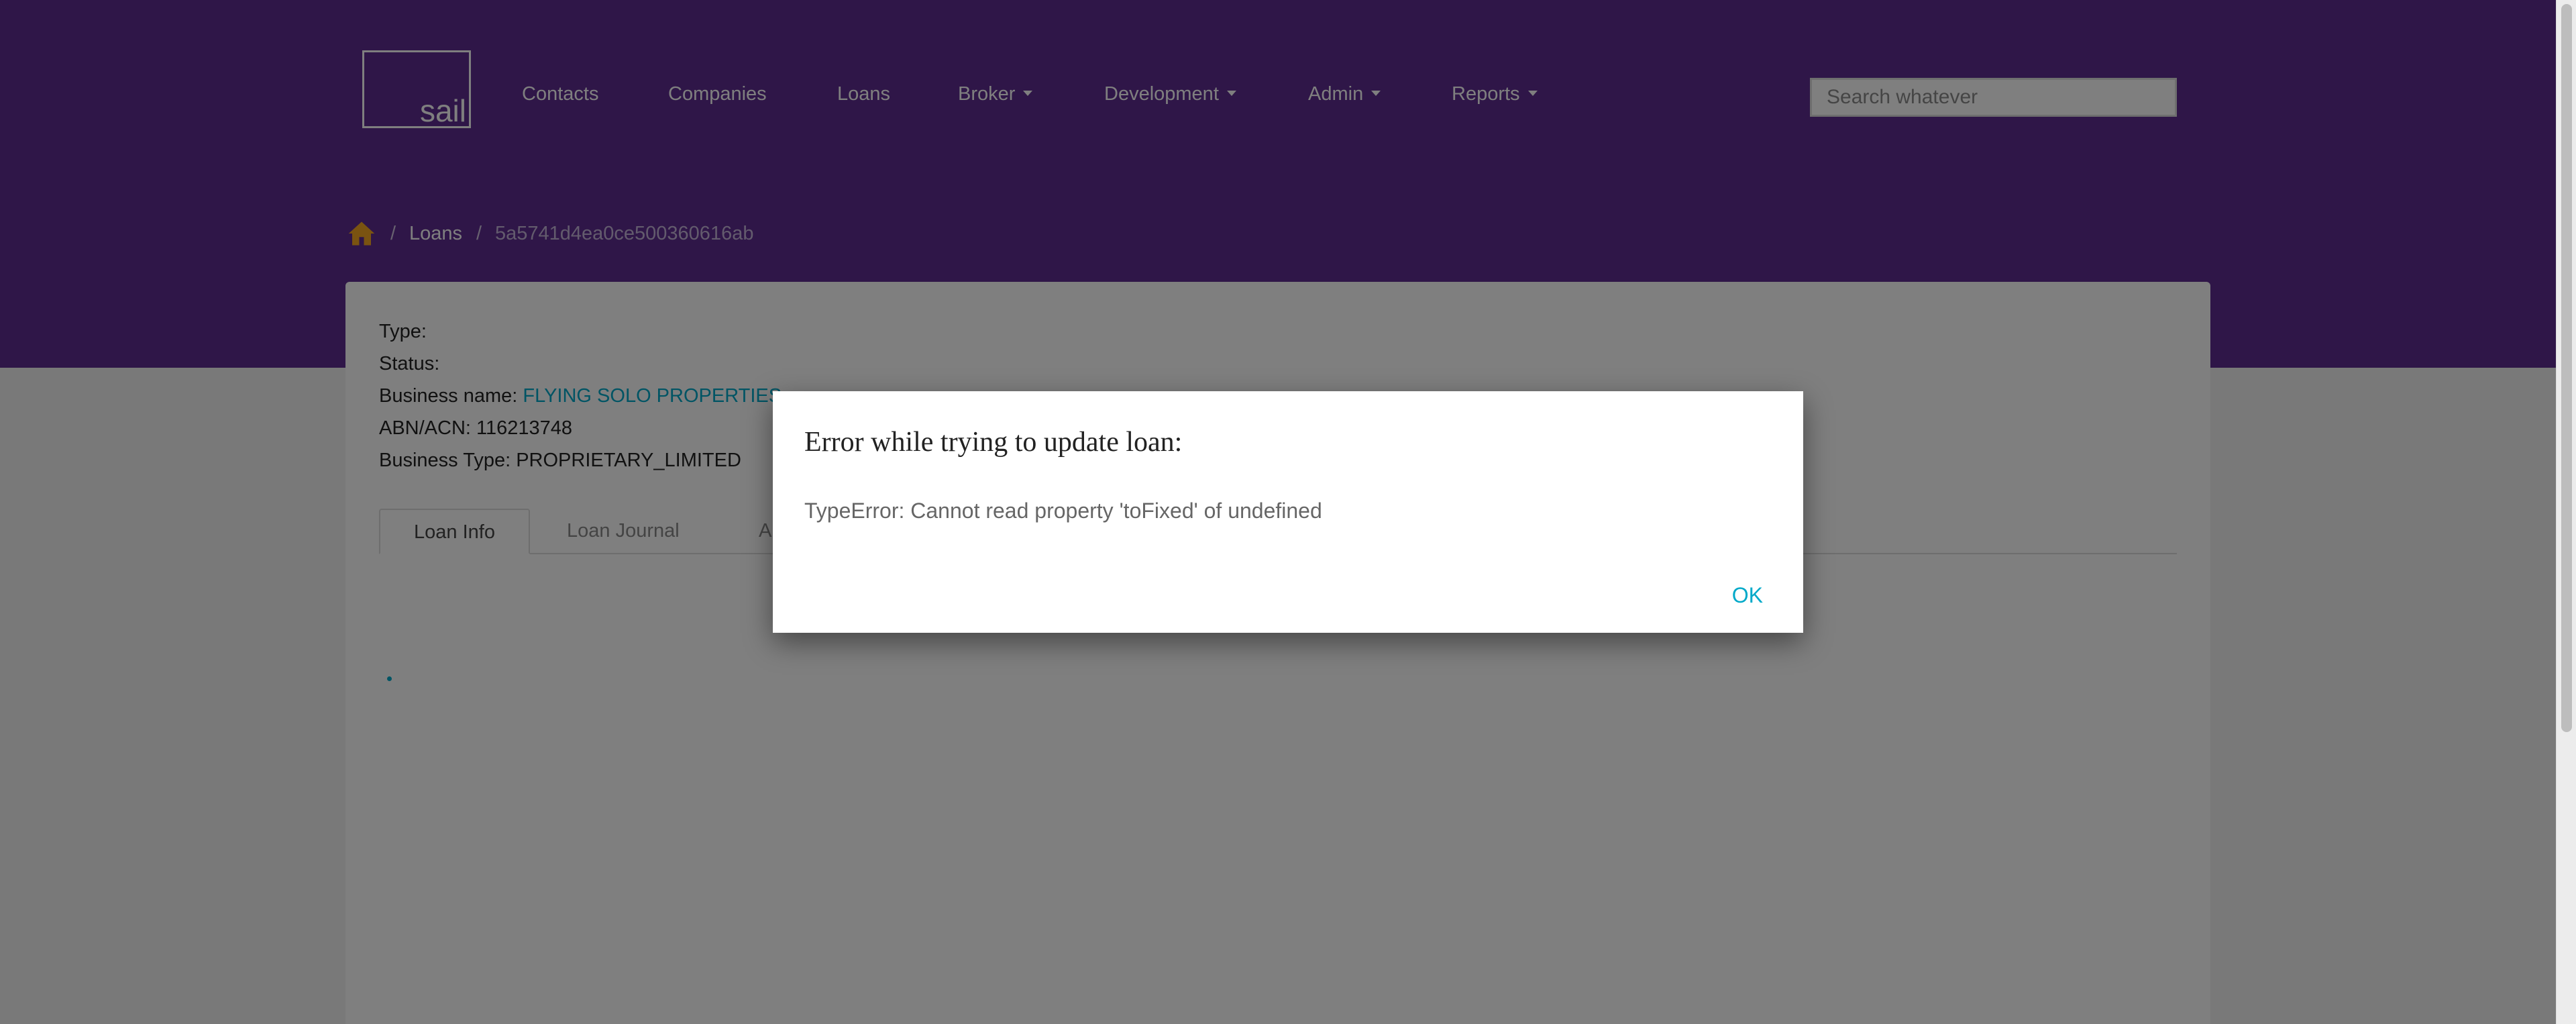 This screenshot has height=1024, width=2576. What do you see at coordinates (2566, 368) in the screenshot?
I see `scrollbar-thumb` at bounding box center [2566, 368].